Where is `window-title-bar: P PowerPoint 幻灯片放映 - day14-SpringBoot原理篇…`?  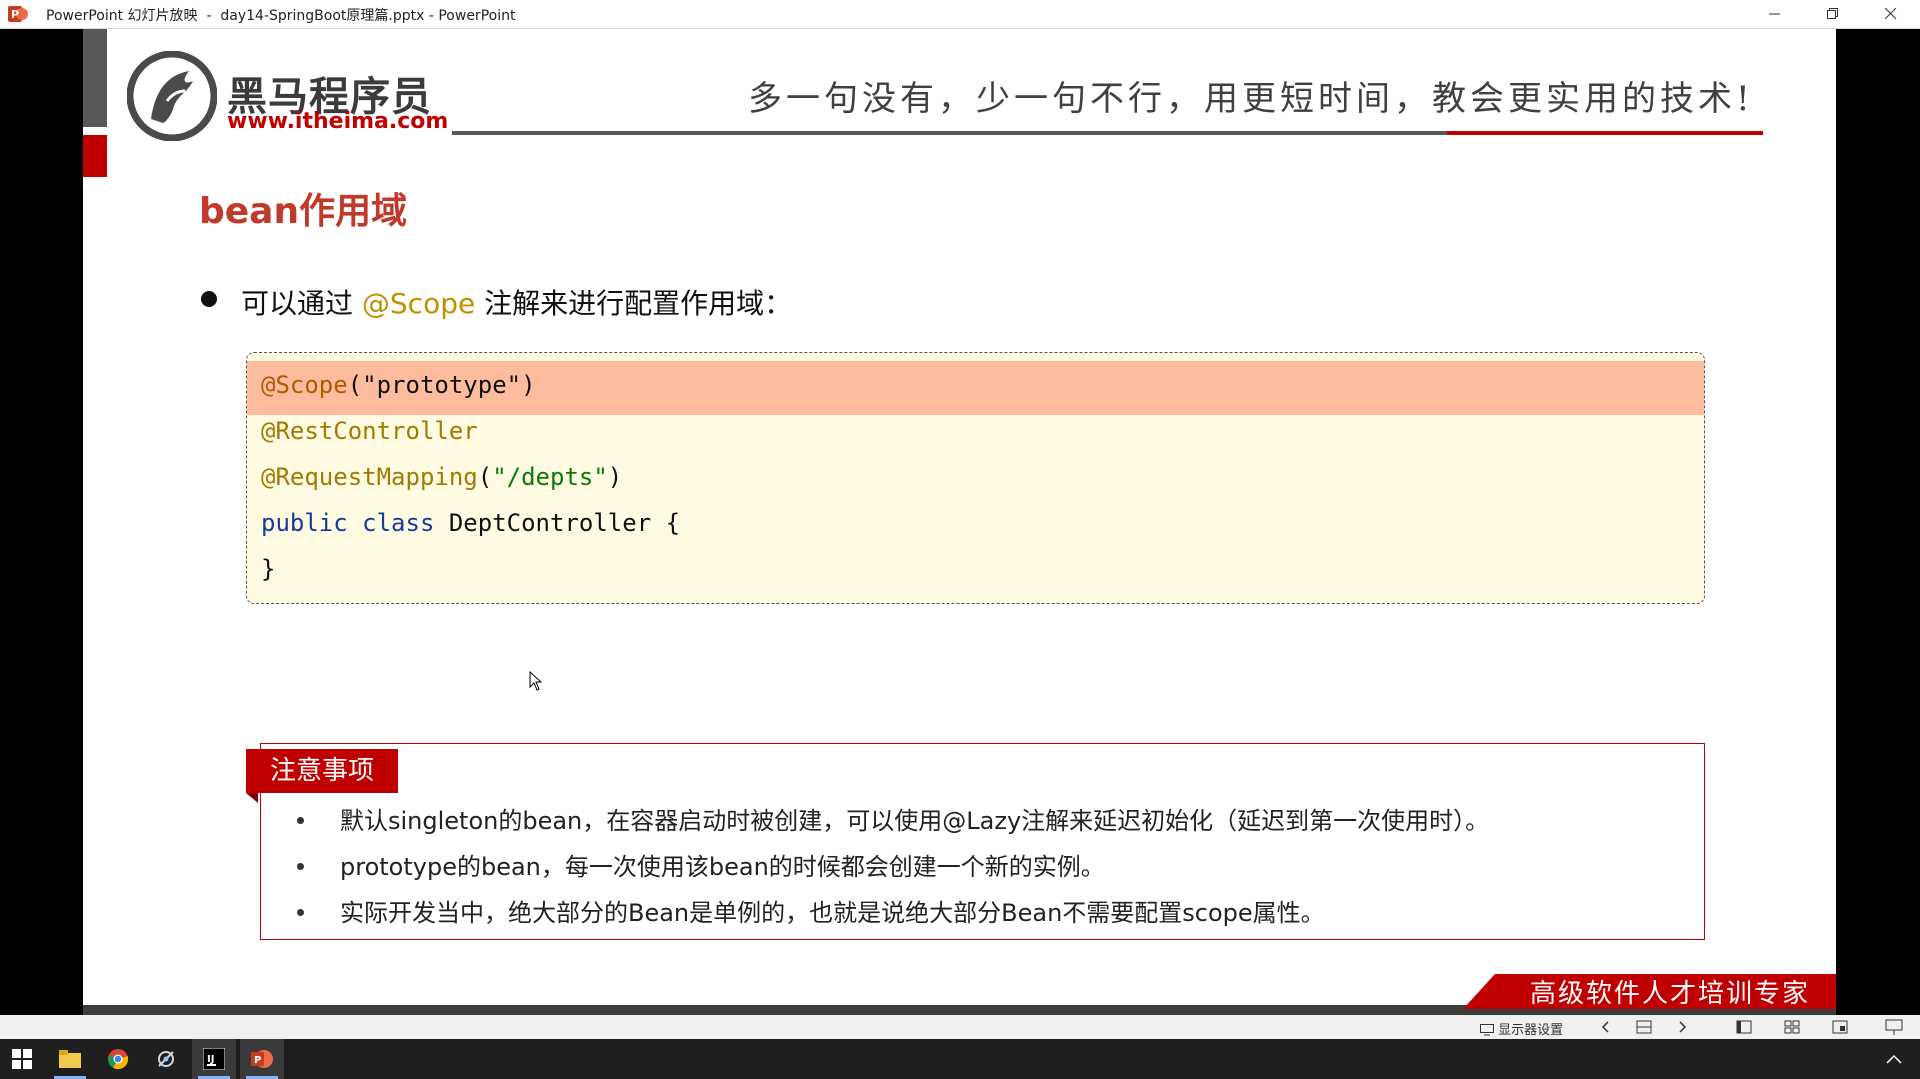 window-title-bar: P PowerPoint 幻灯片放映 - day14-SpringBoot原理篇… is located at coordinates (960, 14).